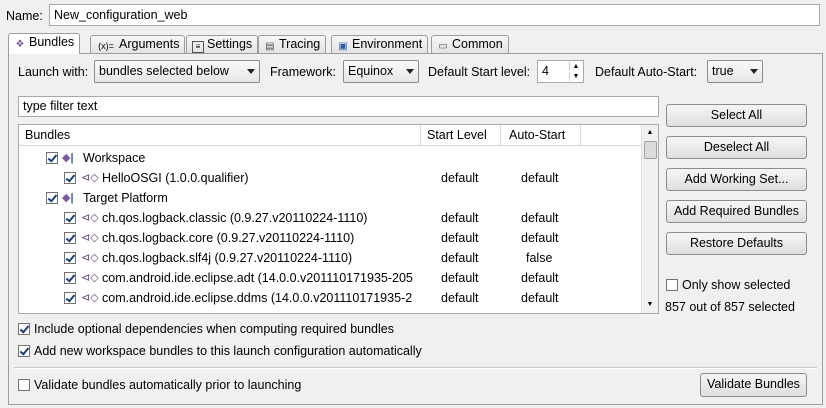 This screenshot has height=408, width=826. I want to click on tab-label: Tracing, so click(300, 44).